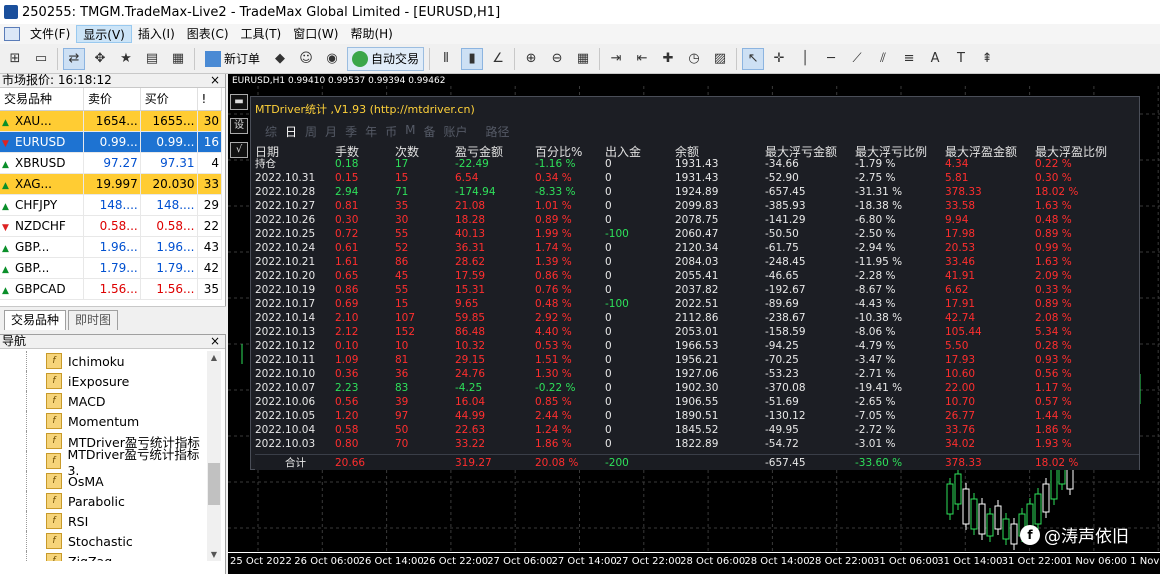 The image size is (1160, 574). Describe the element at coordinates (111, 163) in the screenshot. I see `market-row: ▲ XBRUSD 97.27 97.31 4` at that location.